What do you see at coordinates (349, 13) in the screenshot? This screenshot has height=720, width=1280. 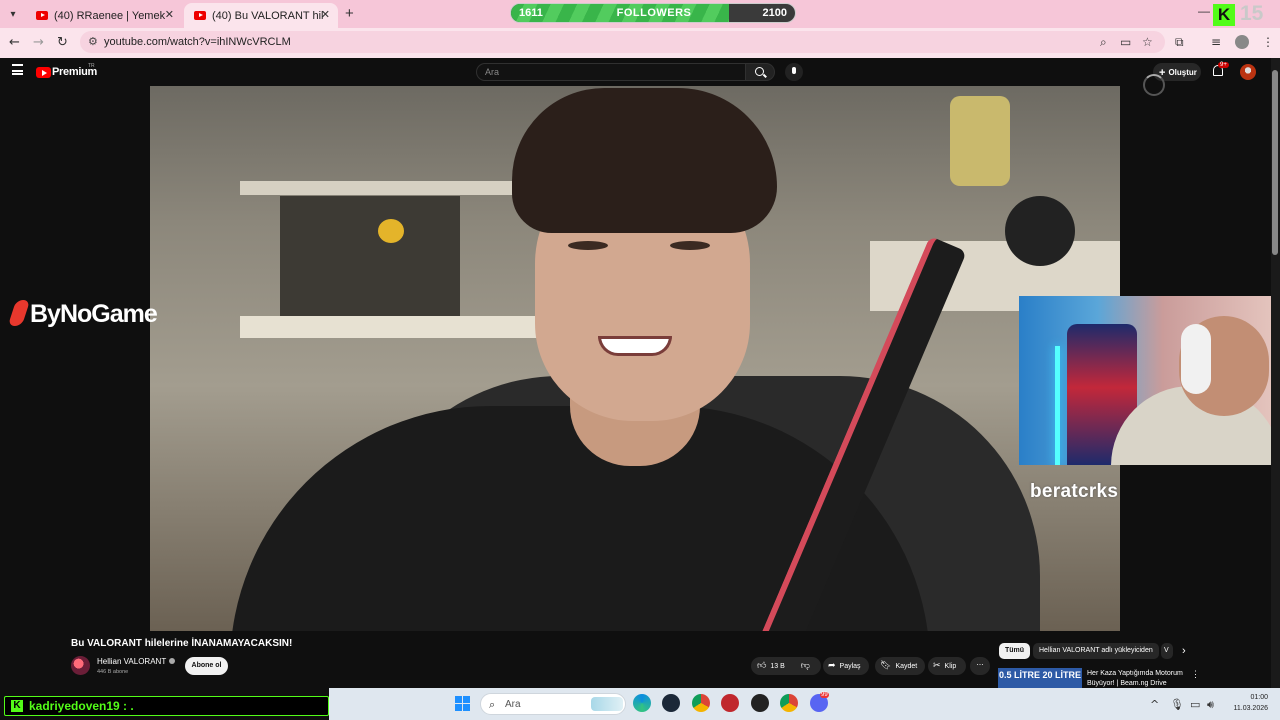 I see `new-tab-button: +` at bounding box center [349, 13].